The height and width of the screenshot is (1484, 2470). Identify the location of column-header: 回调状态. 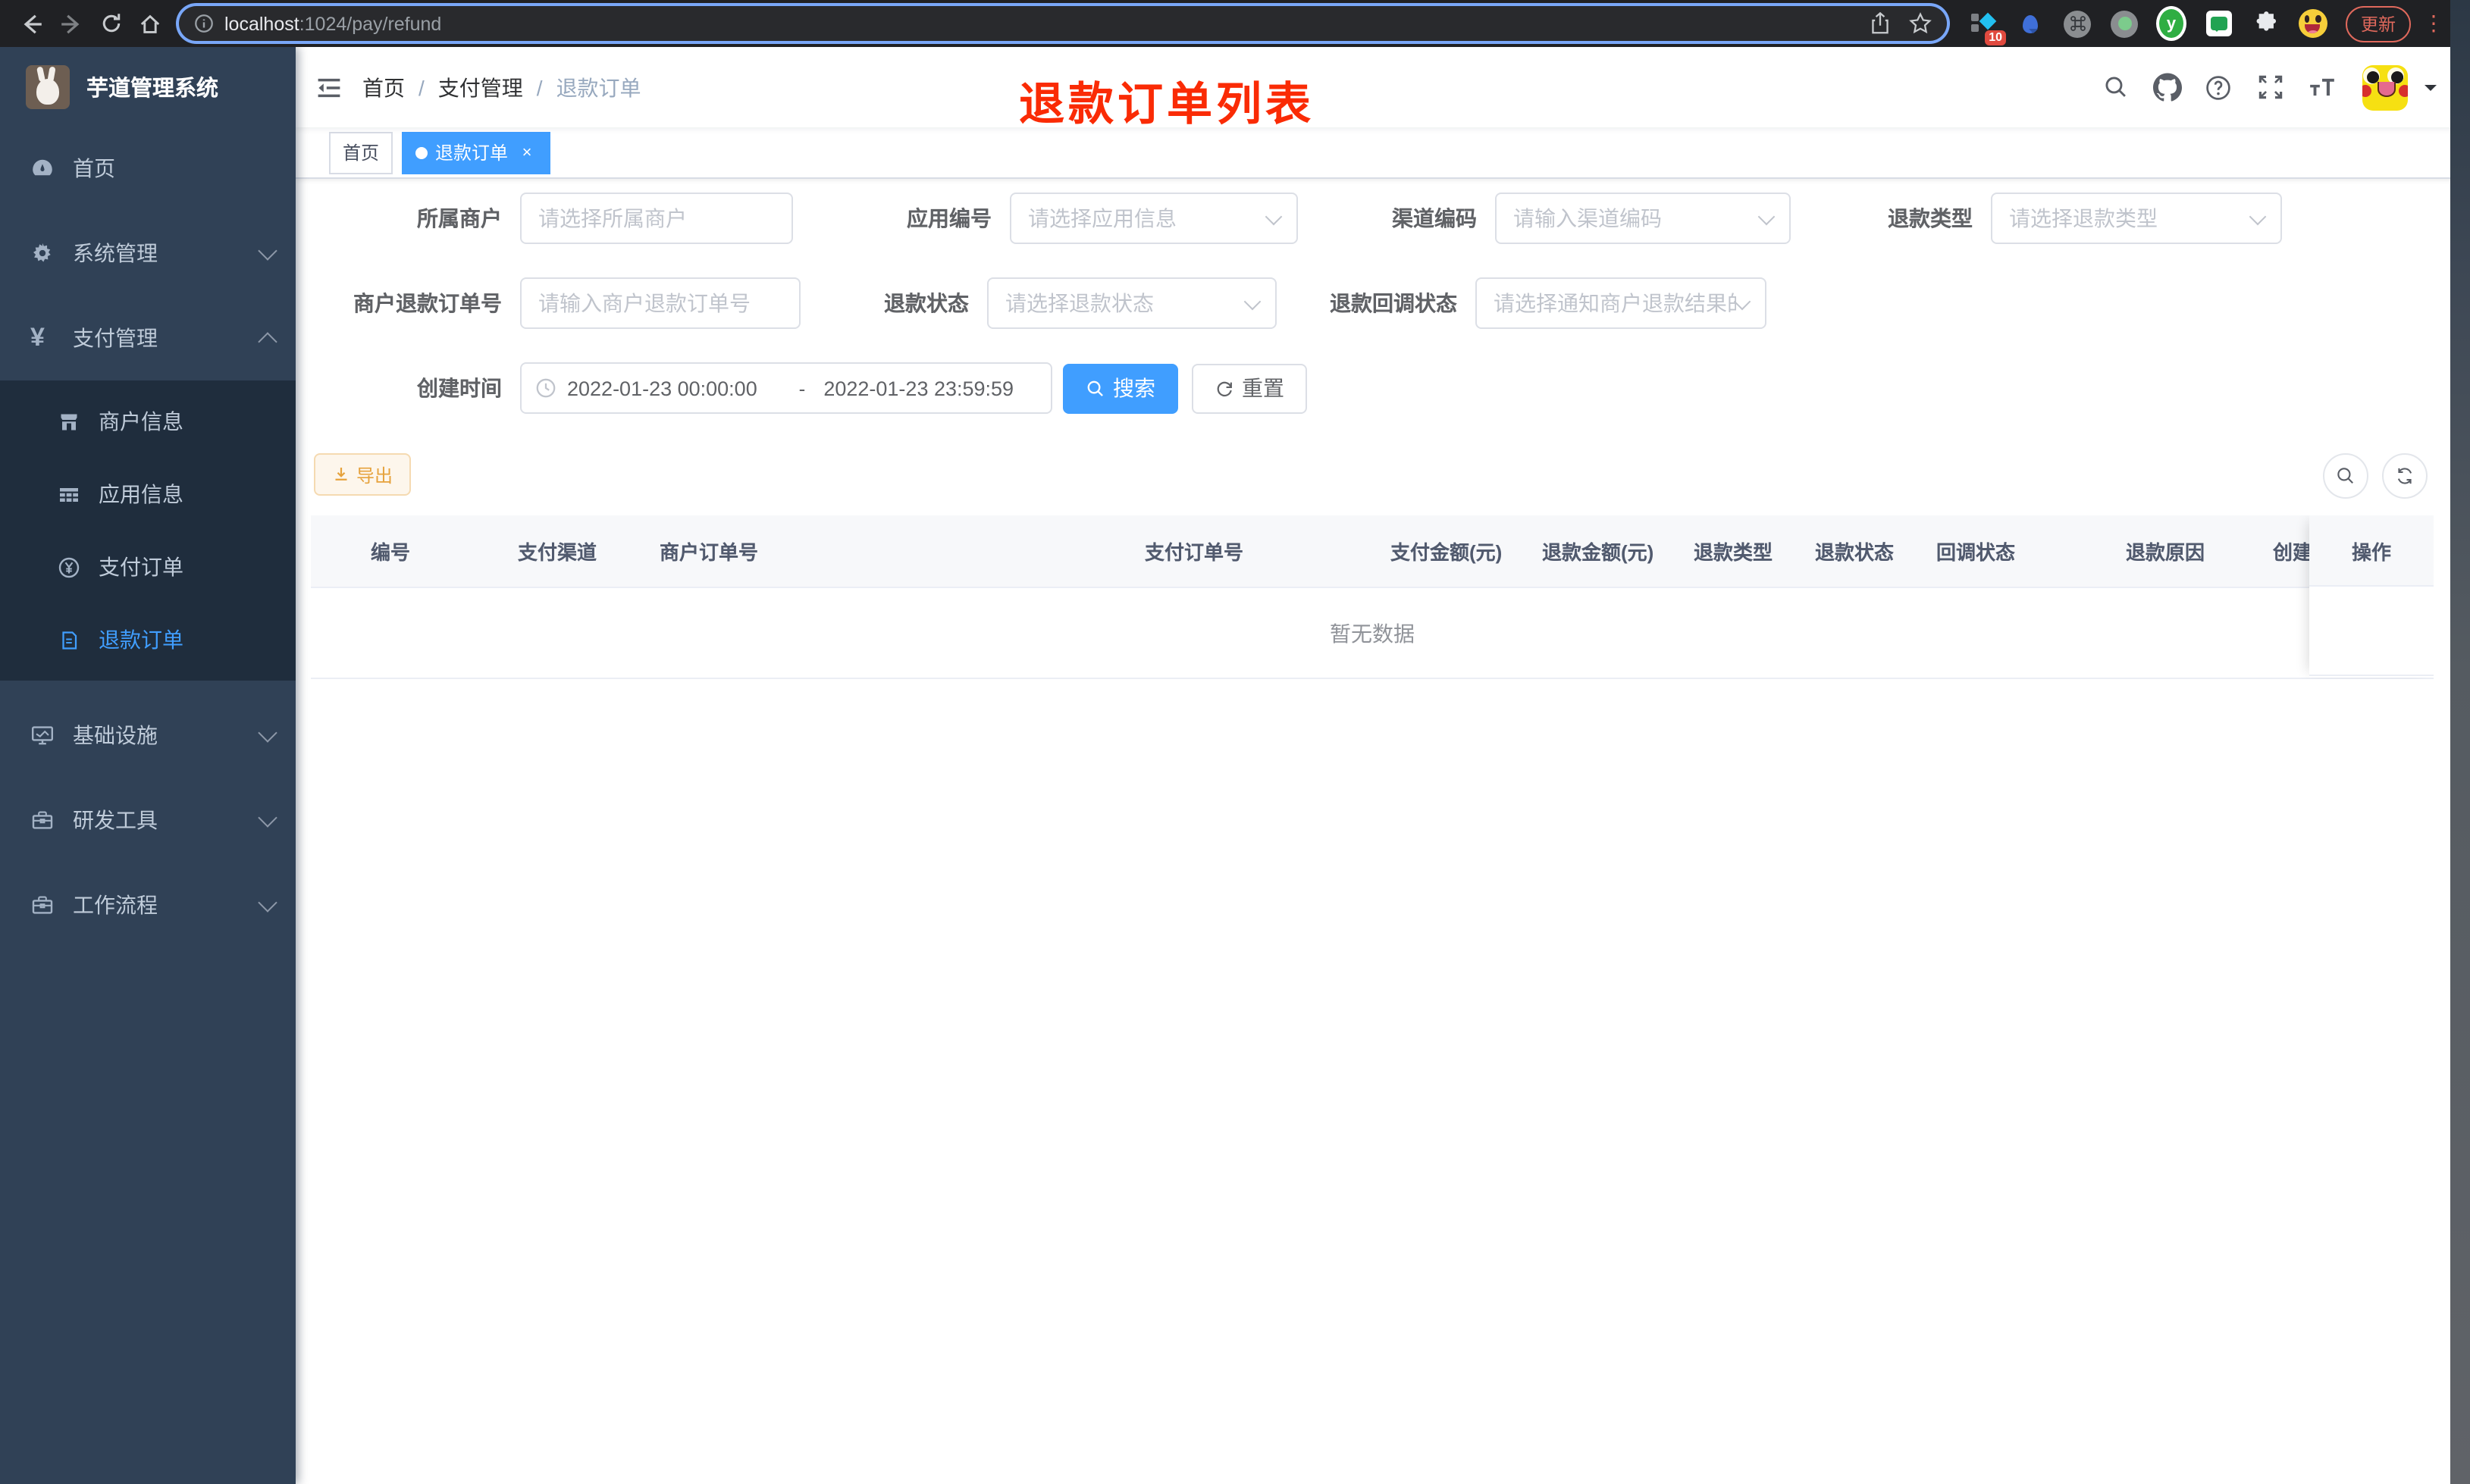
(1997, 551).